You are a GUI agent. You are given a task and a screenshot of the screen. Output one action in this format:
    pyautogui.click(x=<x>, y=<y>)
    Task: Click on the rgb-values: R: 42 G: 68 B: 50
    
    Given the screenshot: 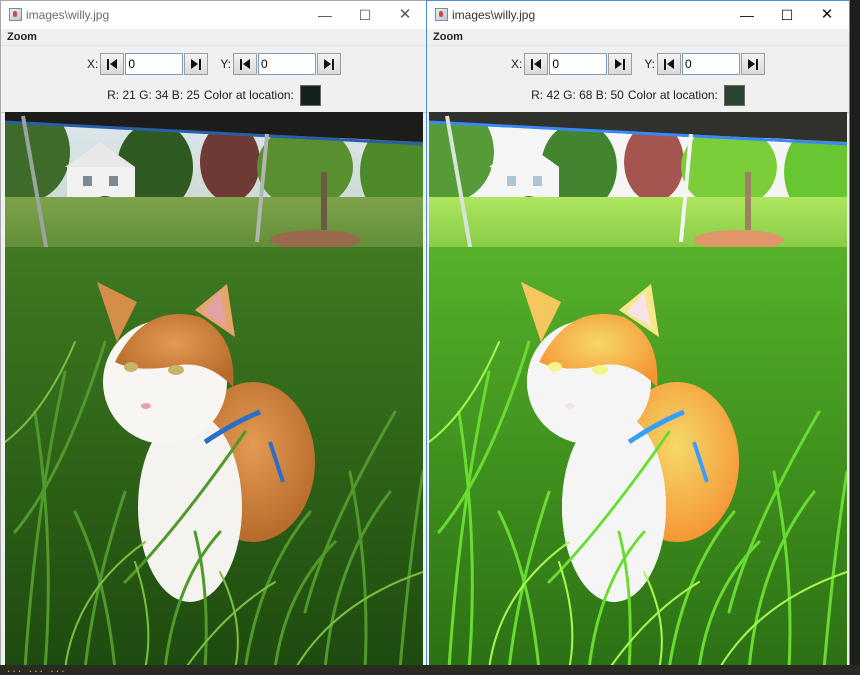 What is the action you would take?
    pyautogui.click(x=577, y=95)
    